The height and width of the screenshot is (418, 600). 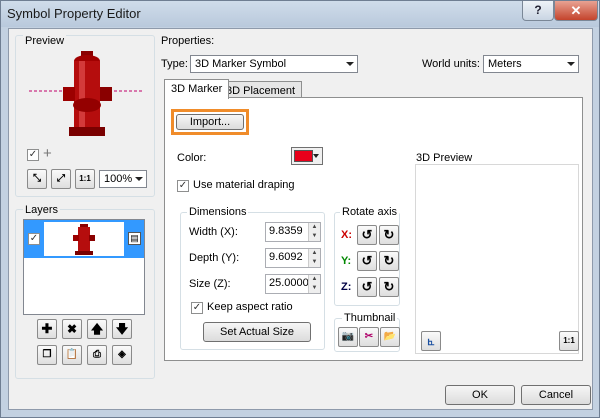 What do you see at coordinates (37, 179) in the screenshot?
I see `fit-extent-icon: ⤡` at bounding box center [37, 179].